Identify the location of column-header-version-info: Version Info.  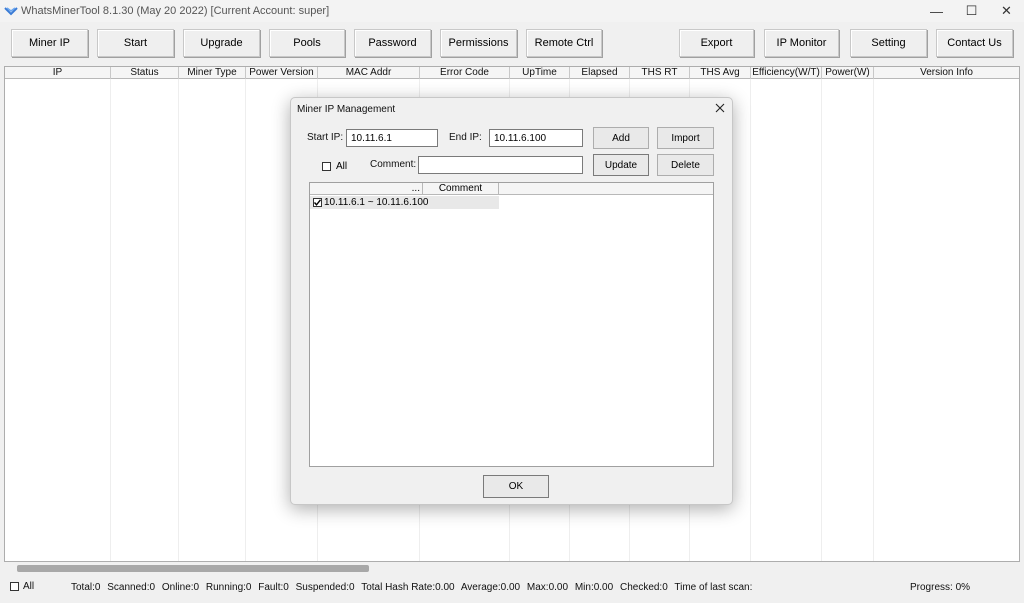
(946, 73).